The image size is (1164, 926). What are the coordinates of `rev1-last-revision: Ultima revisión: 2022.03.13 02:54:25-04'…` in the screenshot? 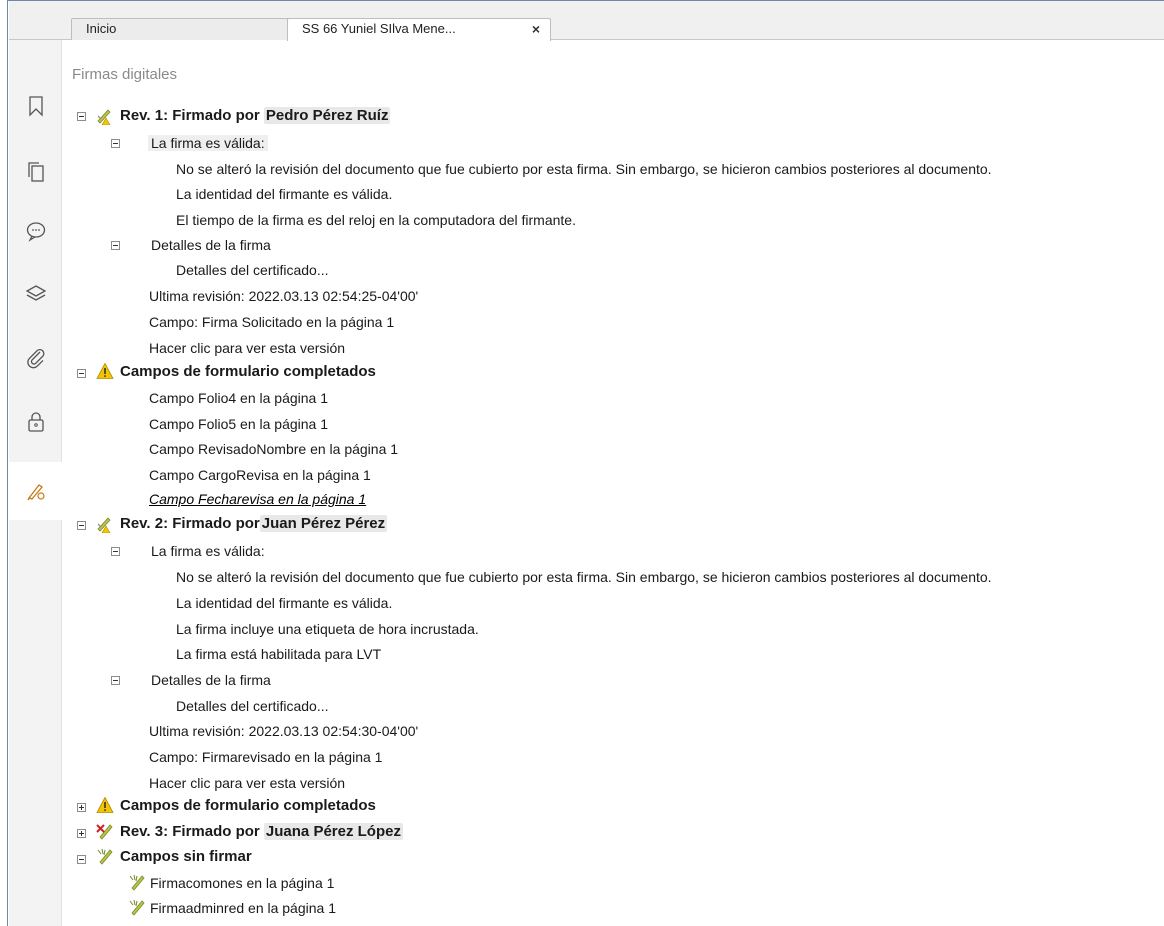 It's located at (284, 296).